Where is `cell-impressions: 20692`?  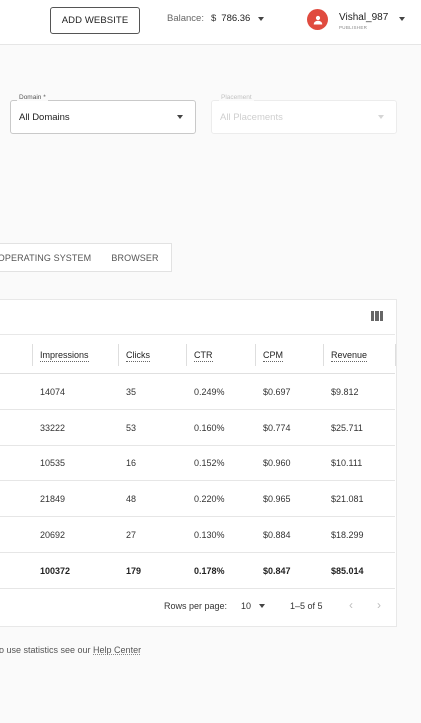 cell-impressions: 20692 is located at coordinates (53, 535).